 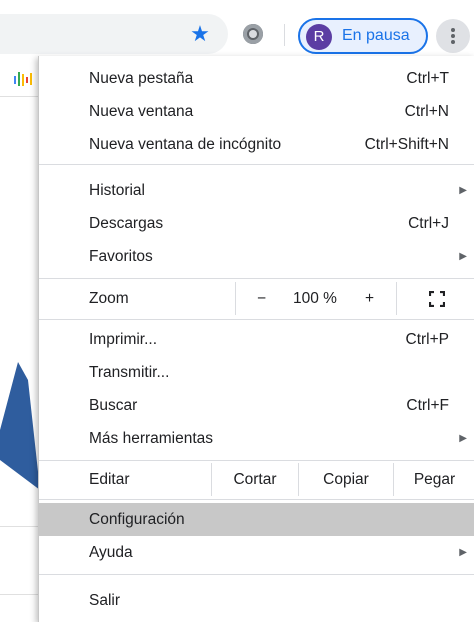 I want to click on menu-item-label: Nueva ventana de incógnito, so click(x=185, y=144).